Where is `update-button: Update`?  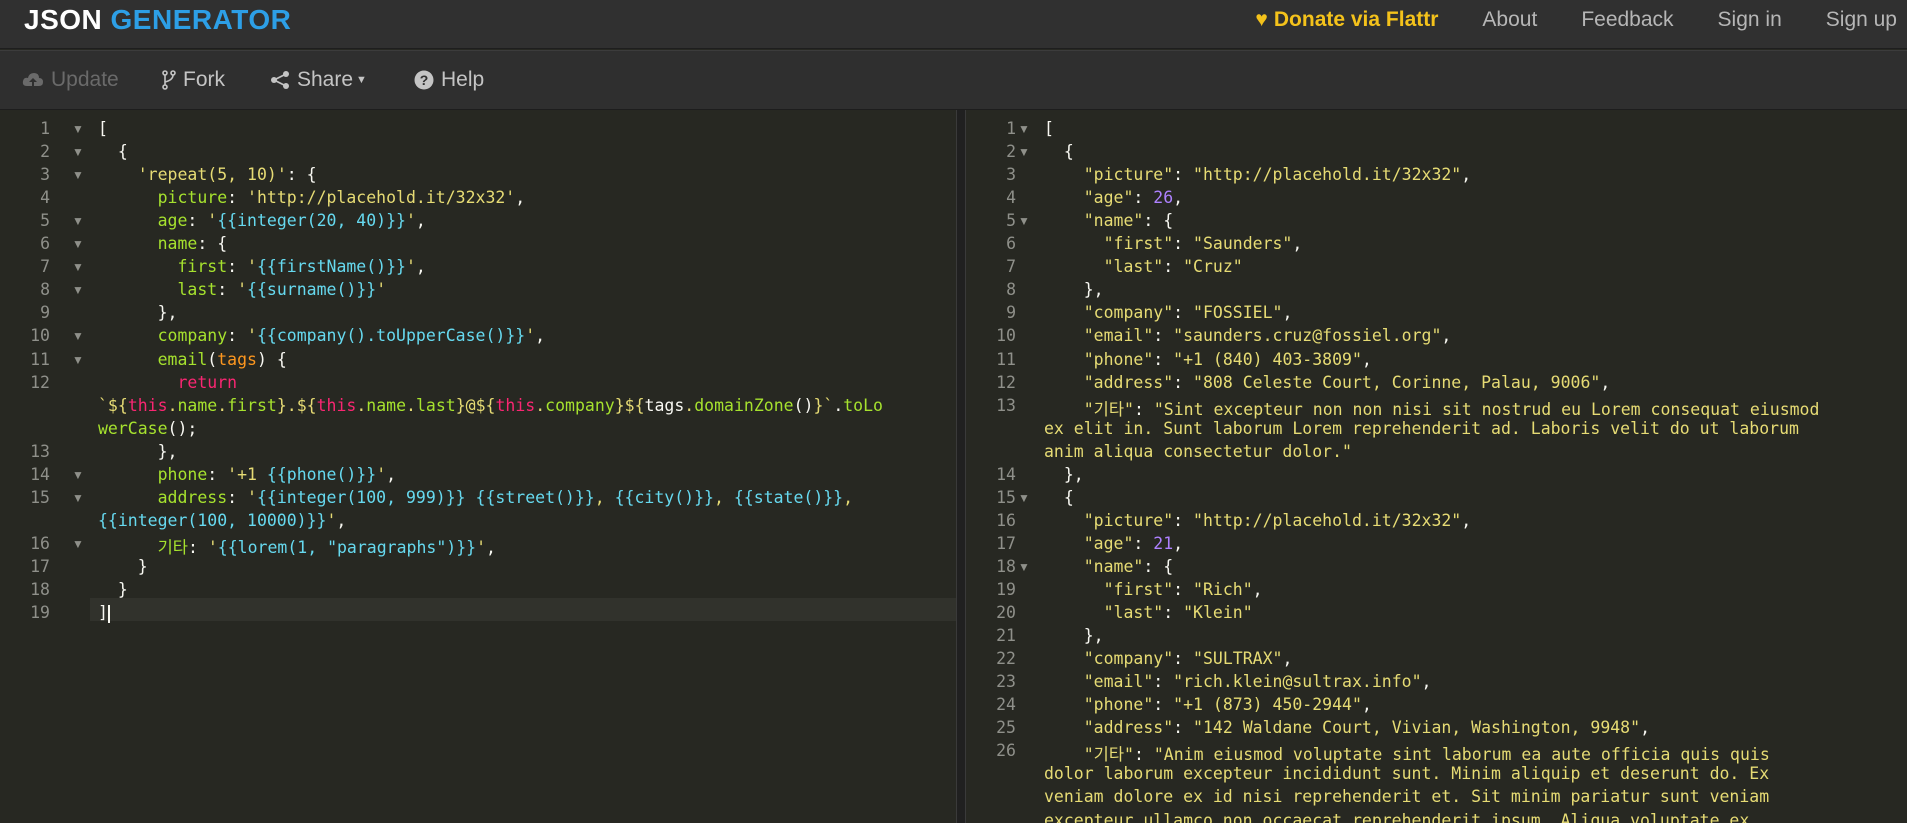
update-button: Update is located at coordinates (70, 80).